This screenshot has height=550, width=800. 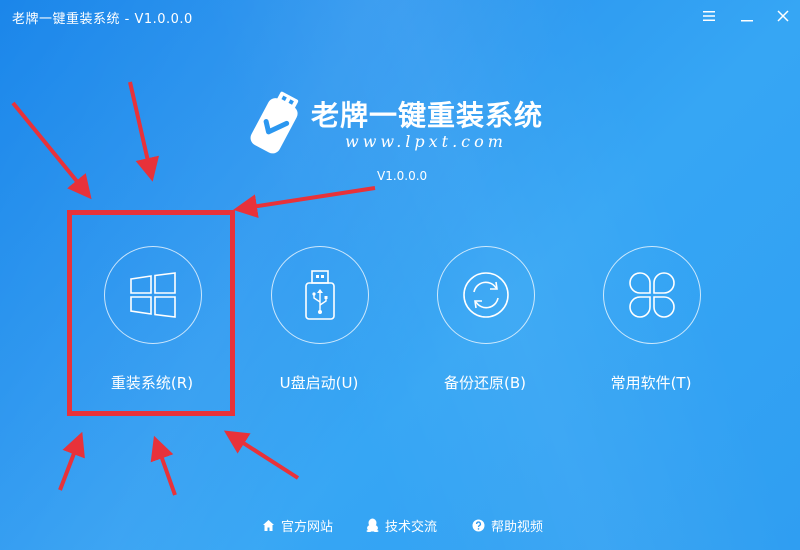 I want to click on help-icon, so click(x=478, y=525).